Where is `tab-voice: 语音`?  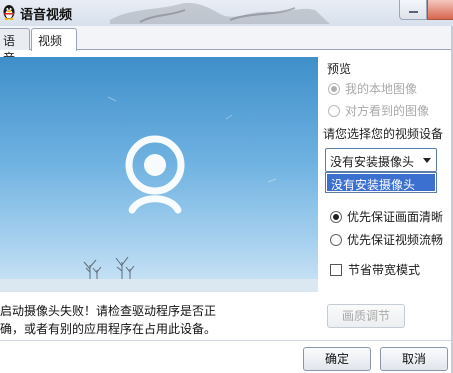
tab-voice: 语音 is located at coordinates (15, 46).